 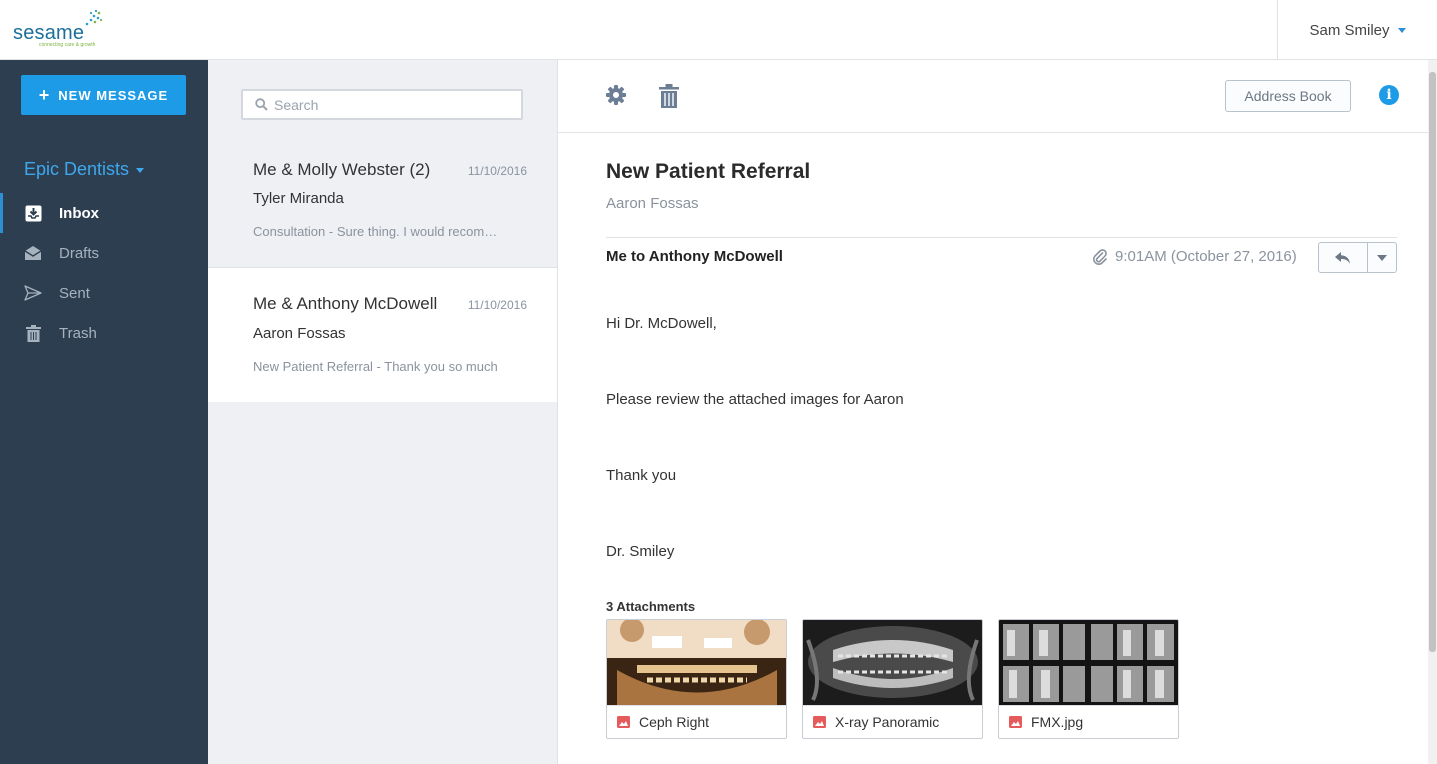 I want to click on organization-name: Epic Dentists, so click(x=77, y=169).